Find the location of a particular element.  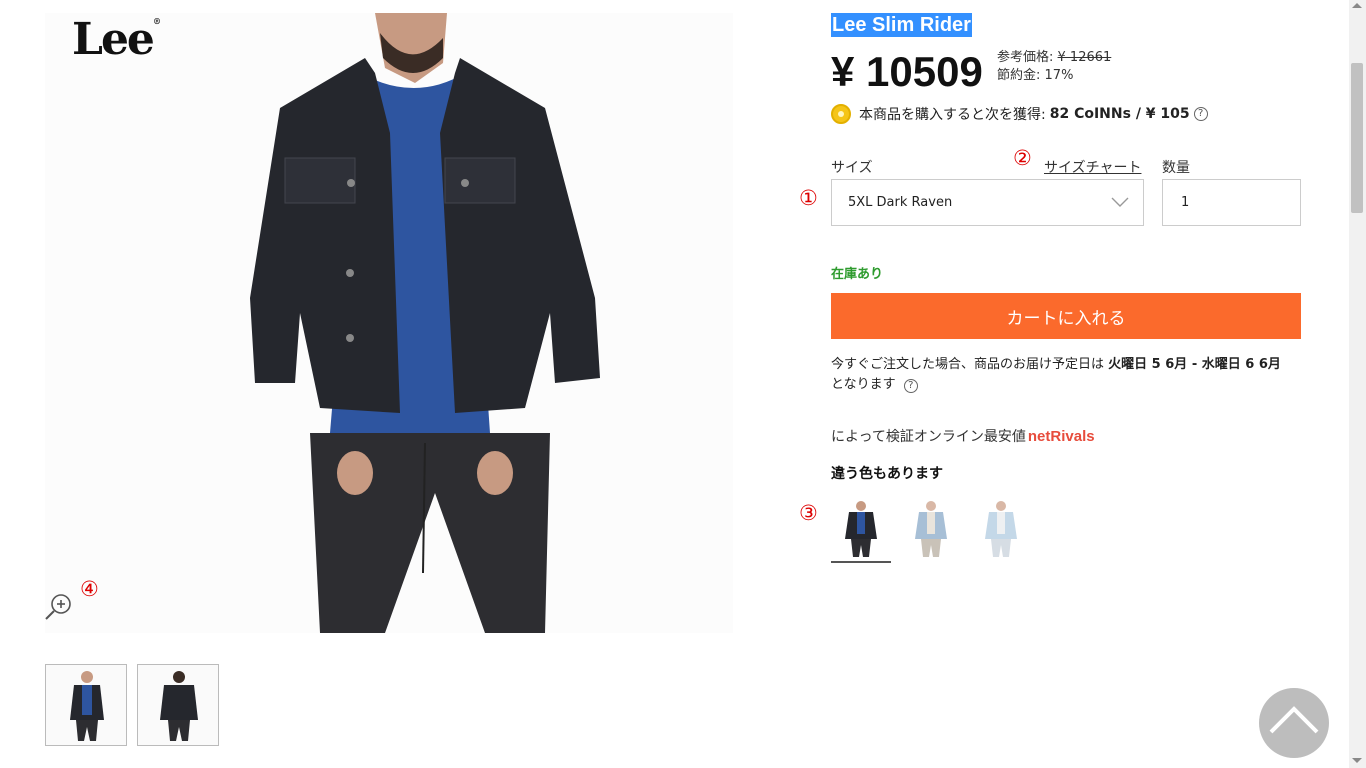

marker-2: ② is located at coordinates (1022, 158).